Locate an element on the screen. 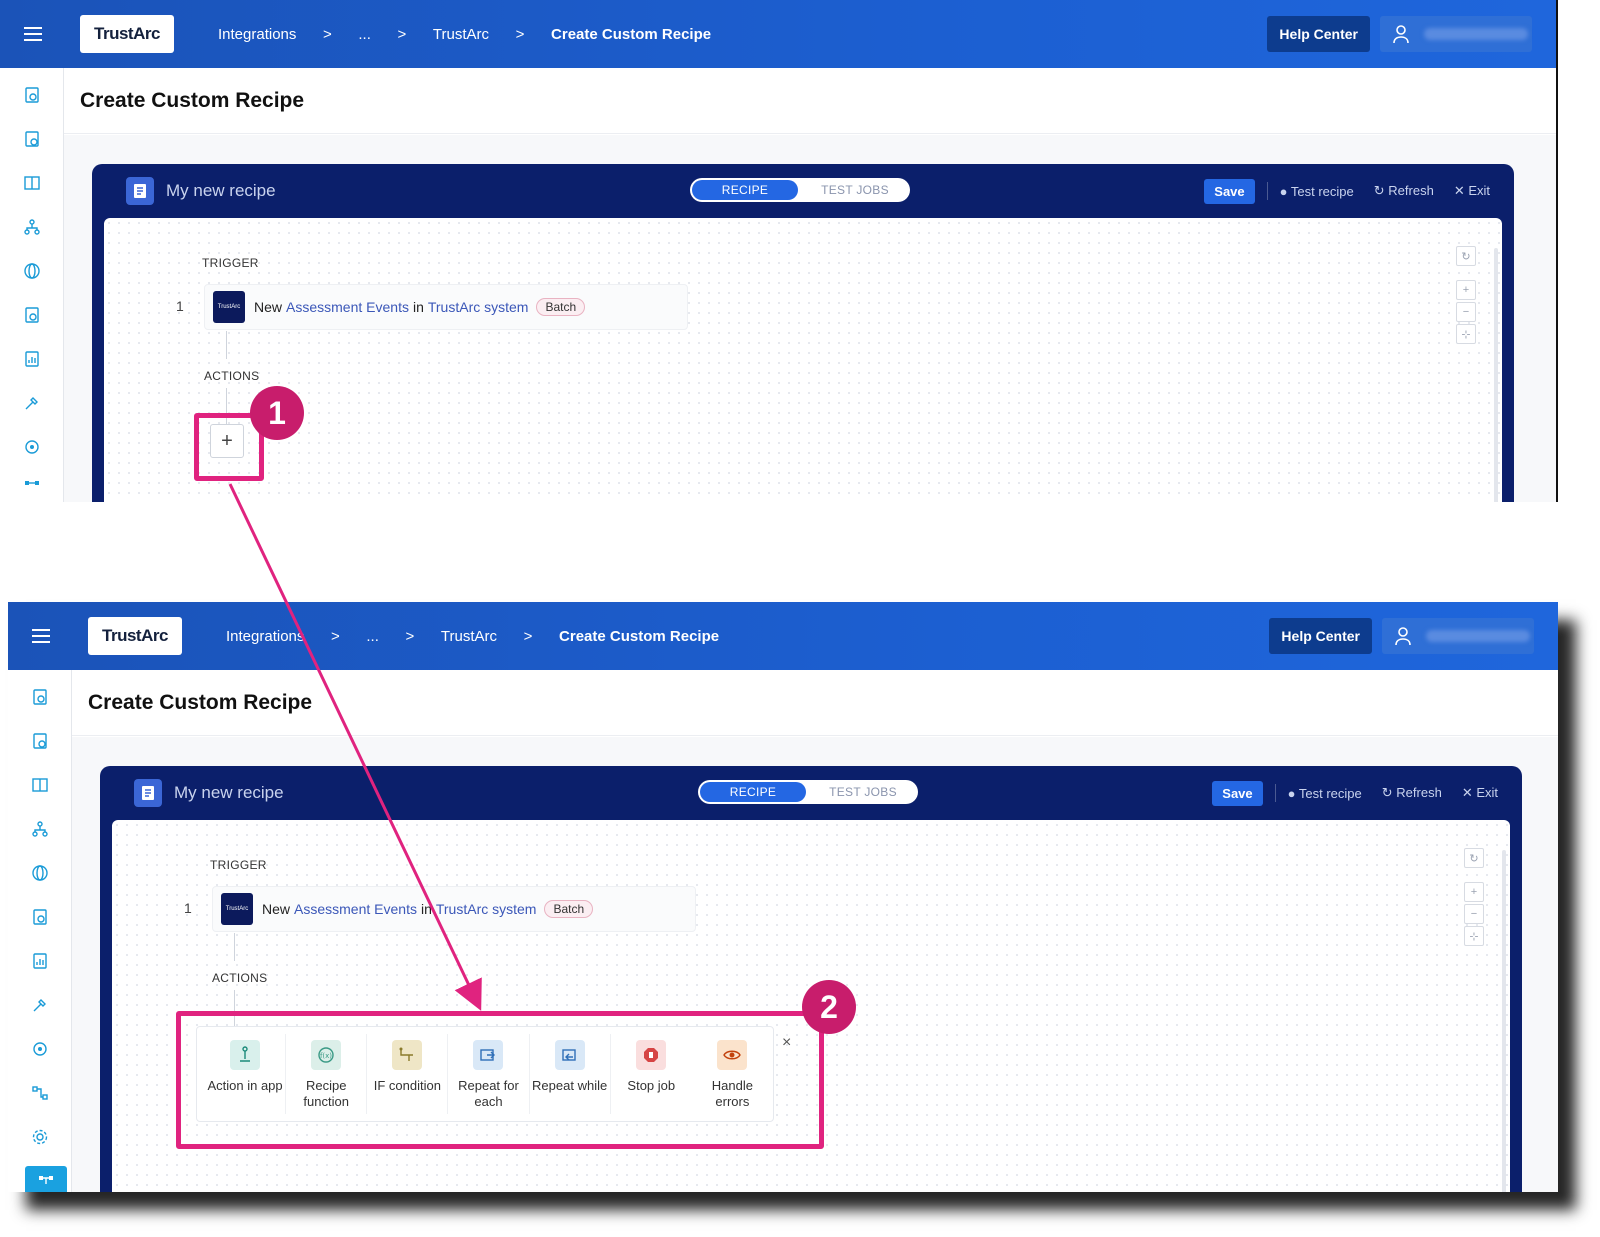 The height and width of the screenshot is (1237, 1600). refresh-label: Refresh is located at coordinates (1419, 792).